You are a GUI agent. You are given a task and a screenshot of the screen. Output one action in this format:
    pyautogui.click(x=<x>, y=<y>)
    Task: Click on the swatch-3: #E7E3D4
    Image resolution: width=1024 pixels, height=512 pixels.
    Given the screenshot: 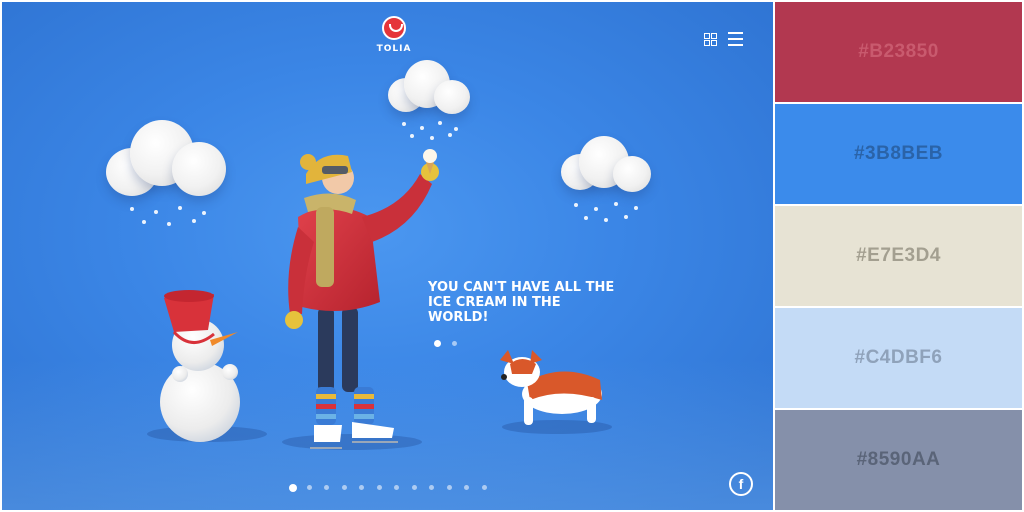 What is the action you would take?
    pyautogui.click(x=898, y=256)
    